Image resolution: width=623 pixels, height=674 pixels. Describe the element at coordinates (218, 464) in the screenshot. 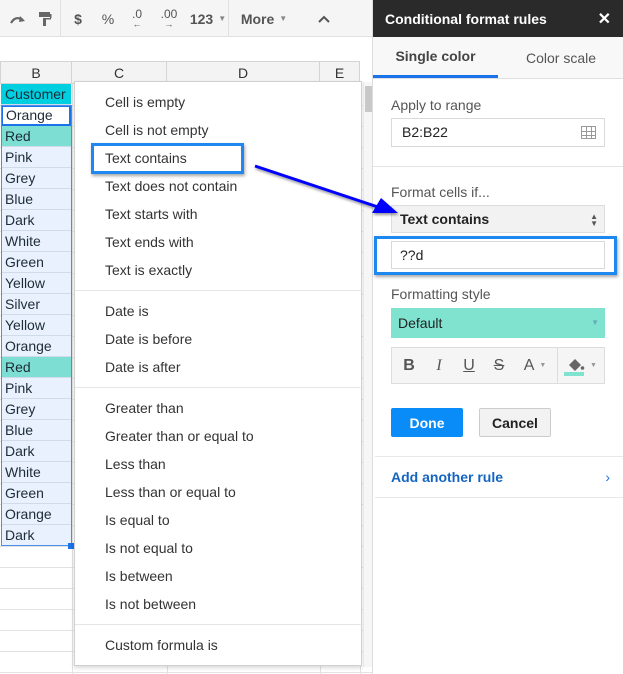

I see `menu-item-less-than: Less than` at that location.